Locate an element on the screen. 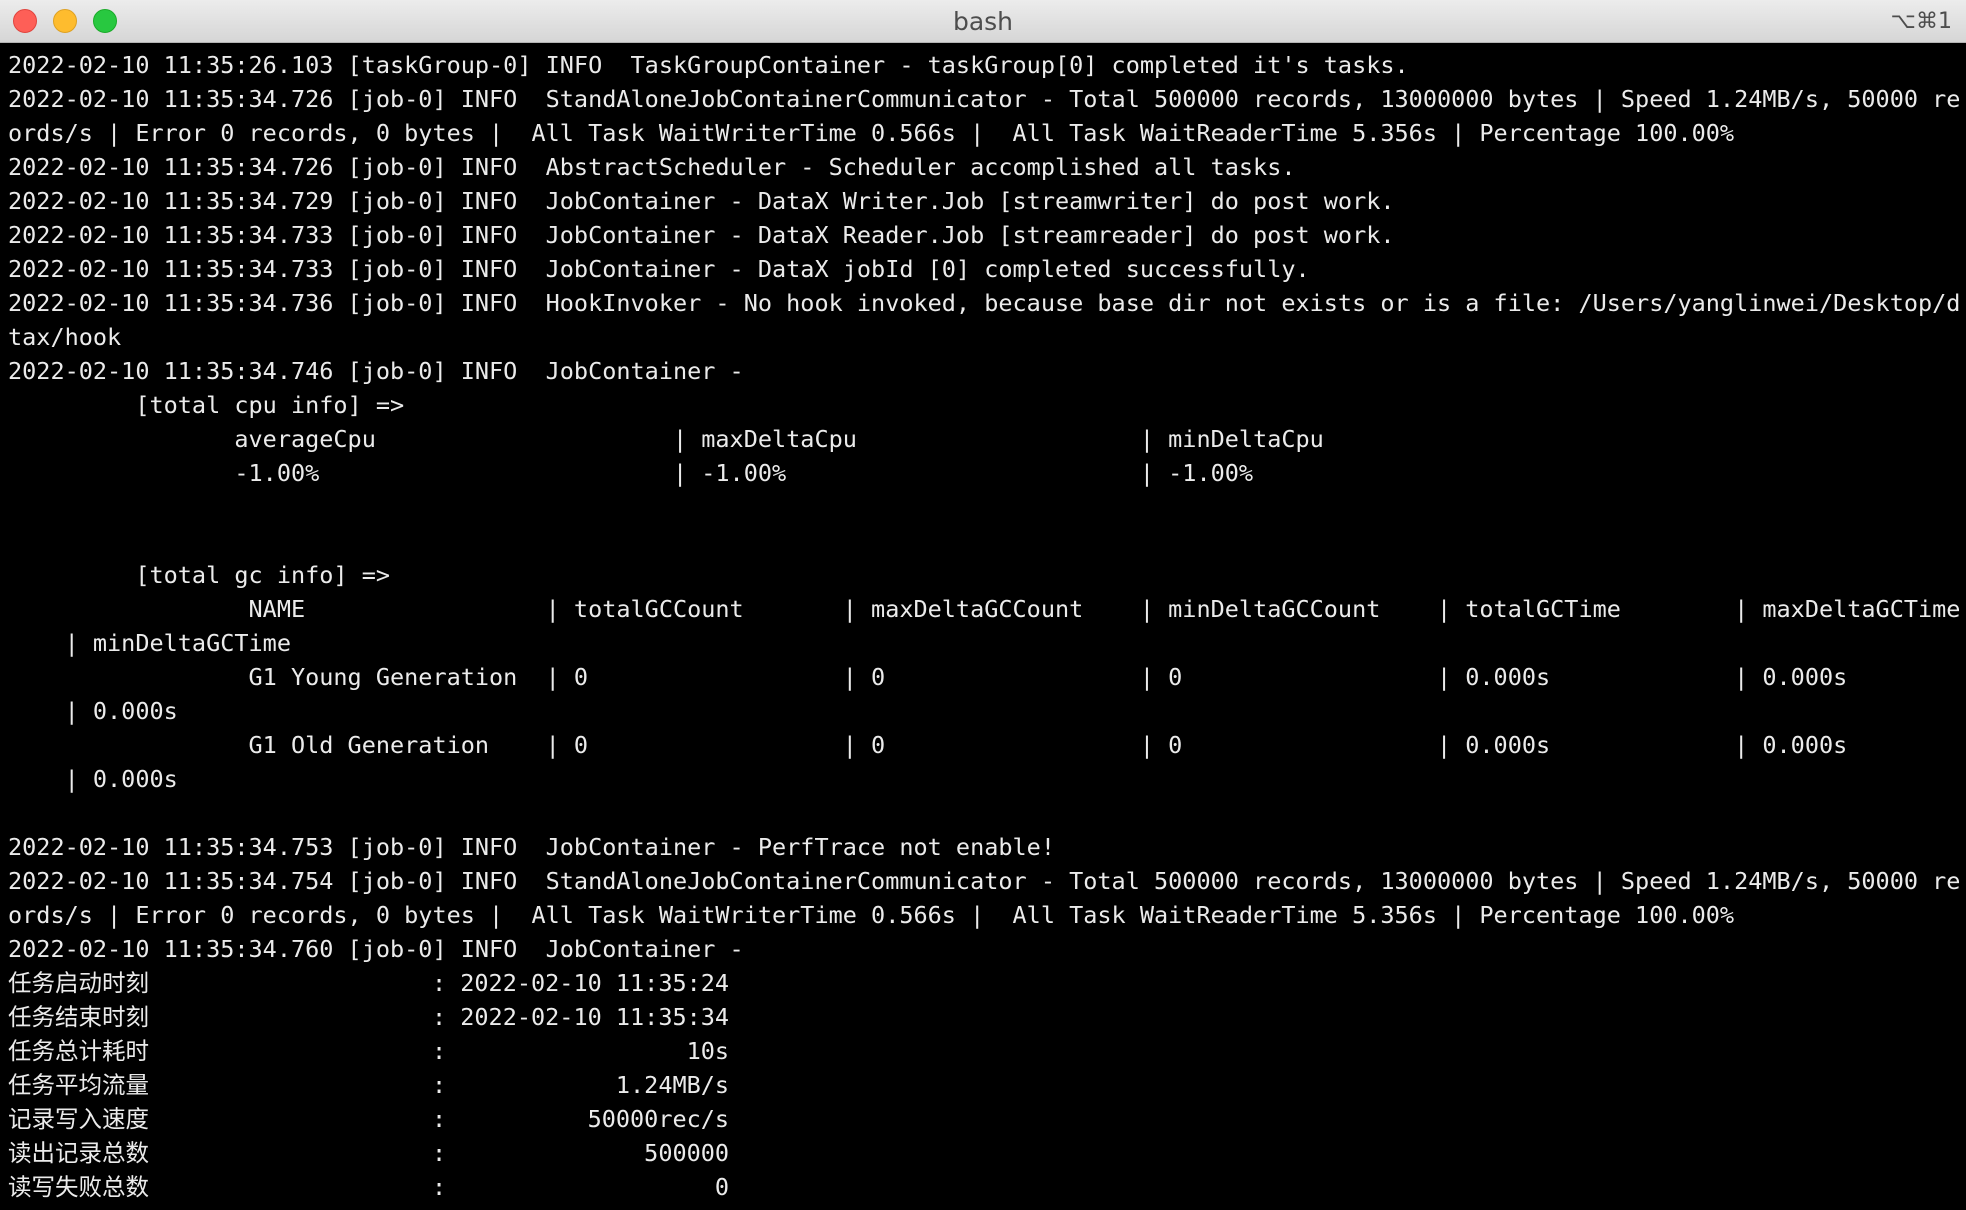 Image resolution: width=1966 pixels, height=1210 pixels. terminal-line: 任务结束时刻 : 2022-02-10 11:35:34 is located at coordinates (369, 1017).